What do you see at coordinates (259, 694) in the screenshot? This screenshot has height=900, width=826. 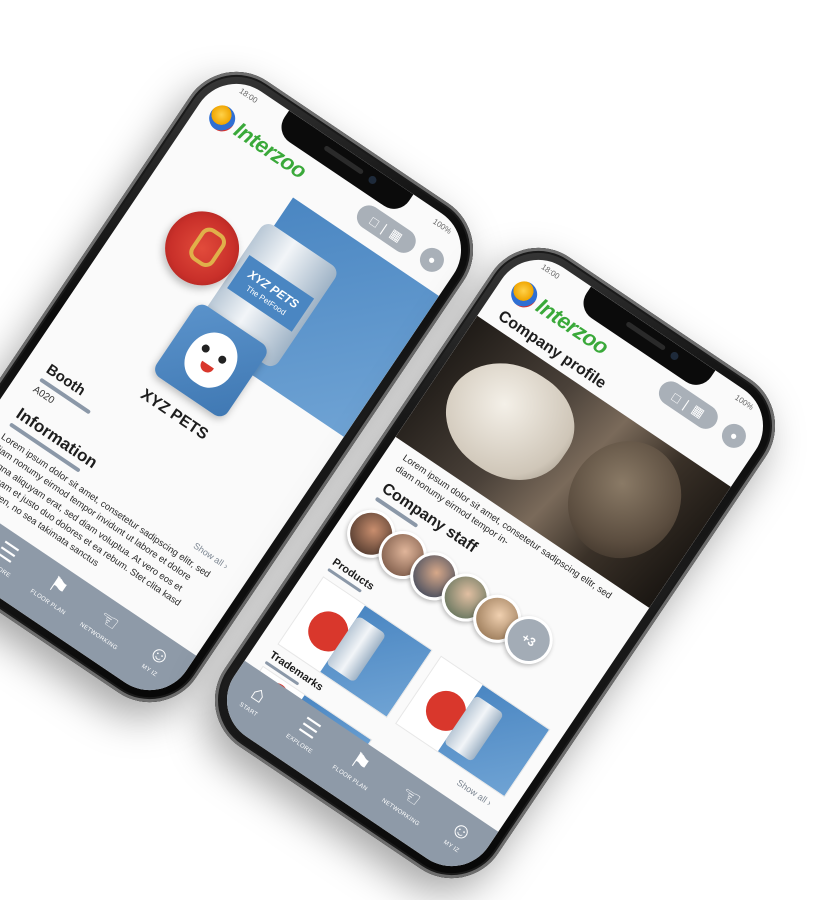 I see `home-icon: ⌂` at bounding box center [259, 694].